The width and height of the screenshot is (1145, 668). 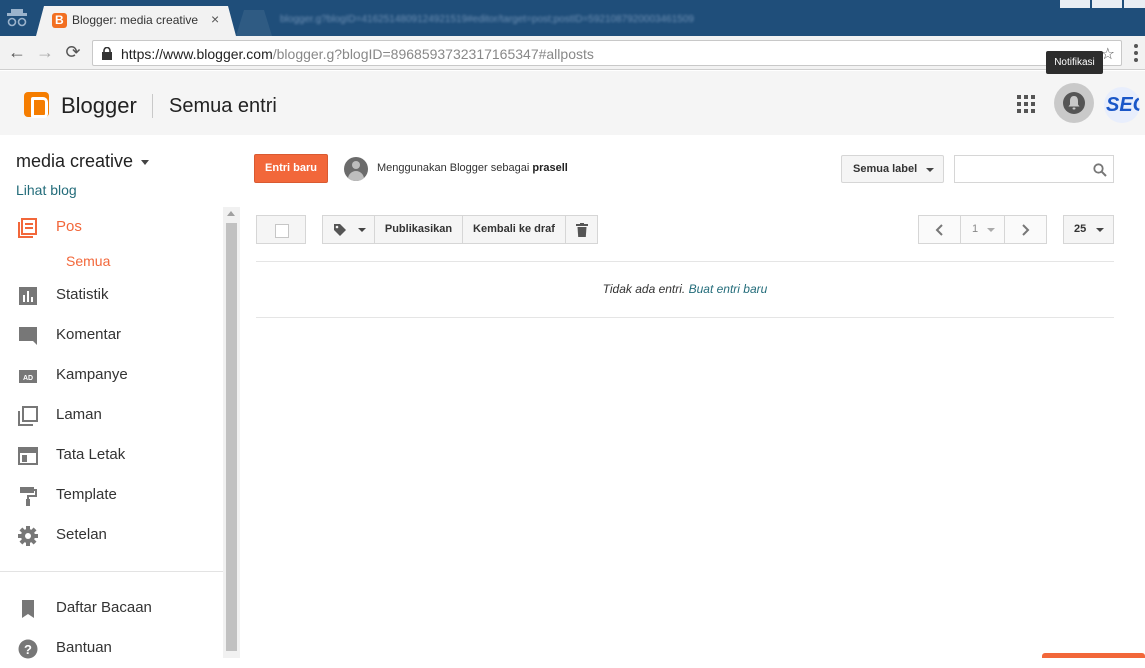 I want to click on sidebar-item-label: Bantuan, so click(x=84, y=647).